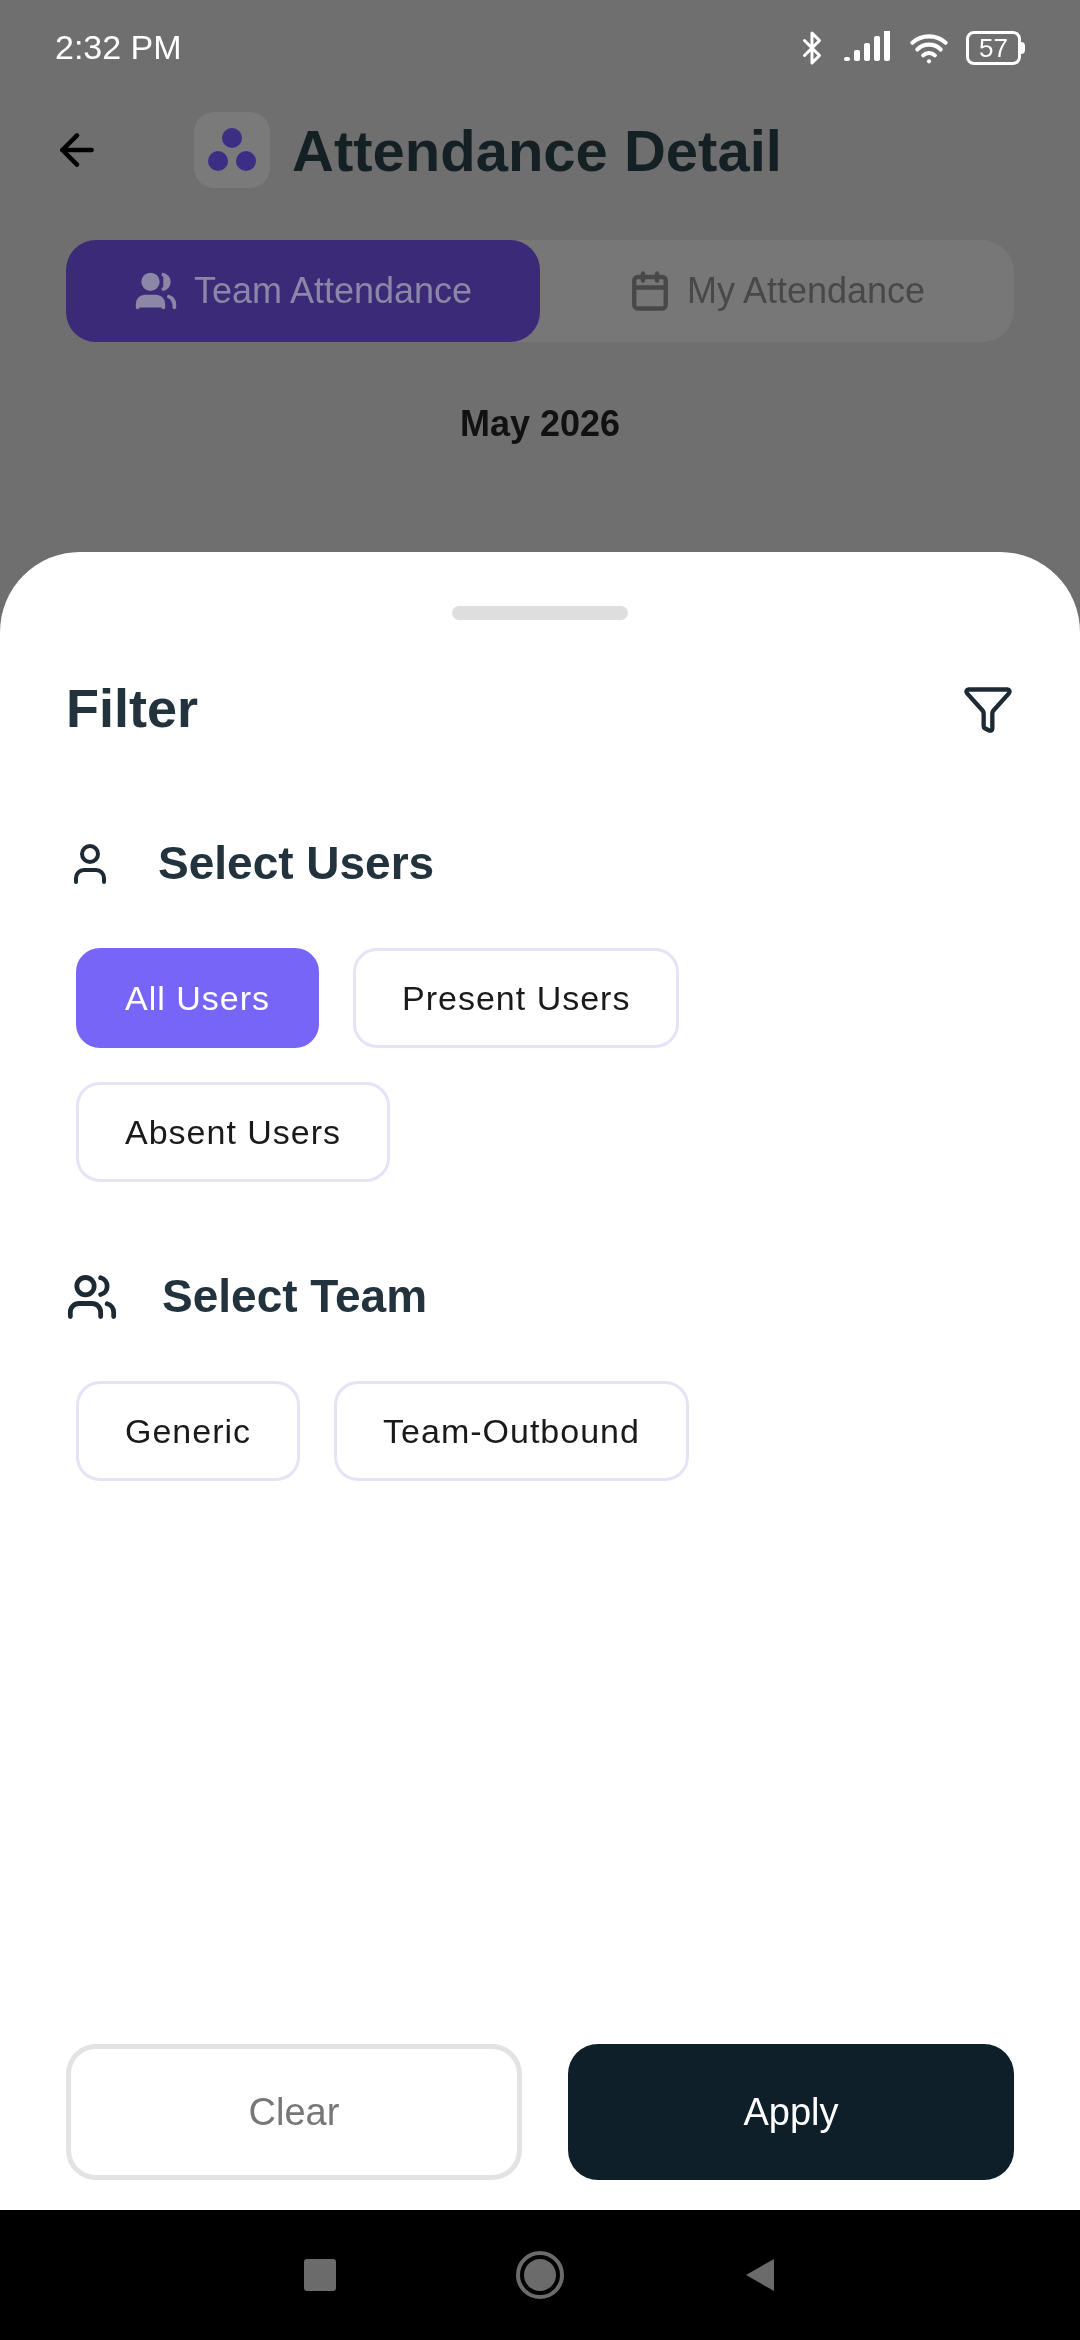 The width and height of the screenshot is (1080, 2340). What do you see at coordinates (118, 47) in the screenshot?
I see `status-time: 2:32 PM` at bounding box center [118, 47].